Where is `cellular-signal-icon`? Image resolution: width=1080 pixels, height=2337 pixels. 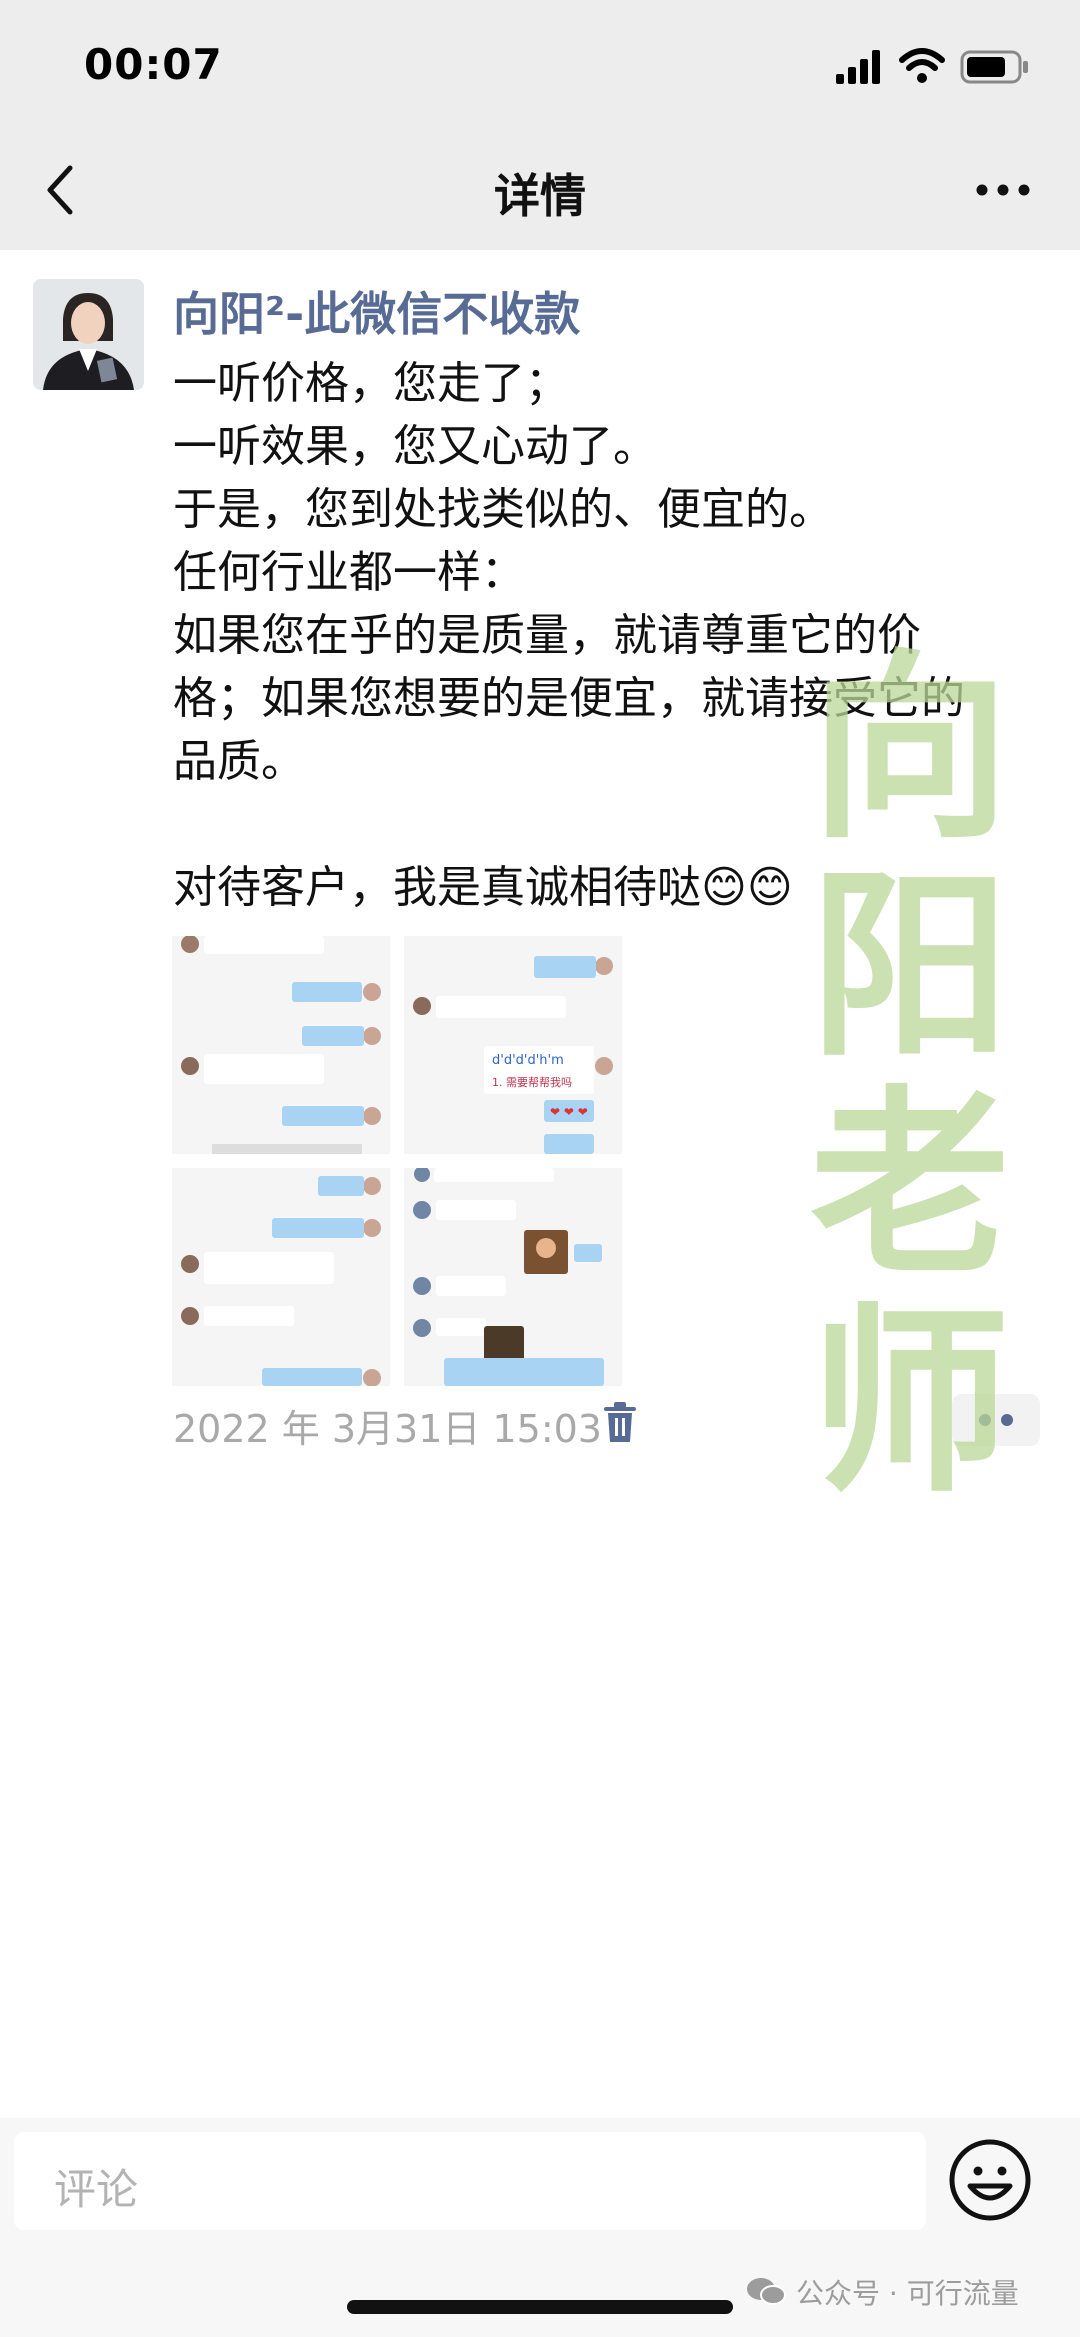
cellular-signal-icon is located at coordinates (858, 67).